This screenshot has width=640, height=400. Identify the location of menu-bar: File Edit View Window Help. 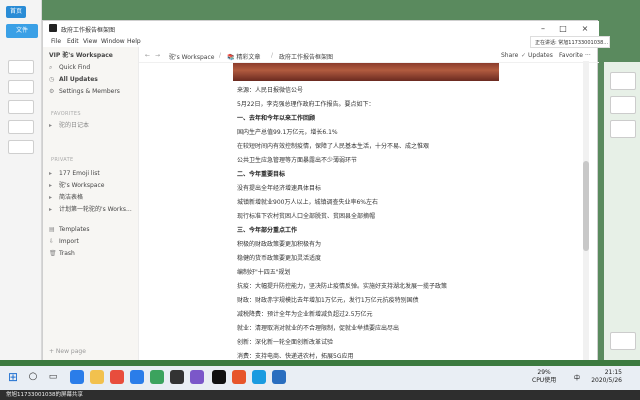
(321, 42).